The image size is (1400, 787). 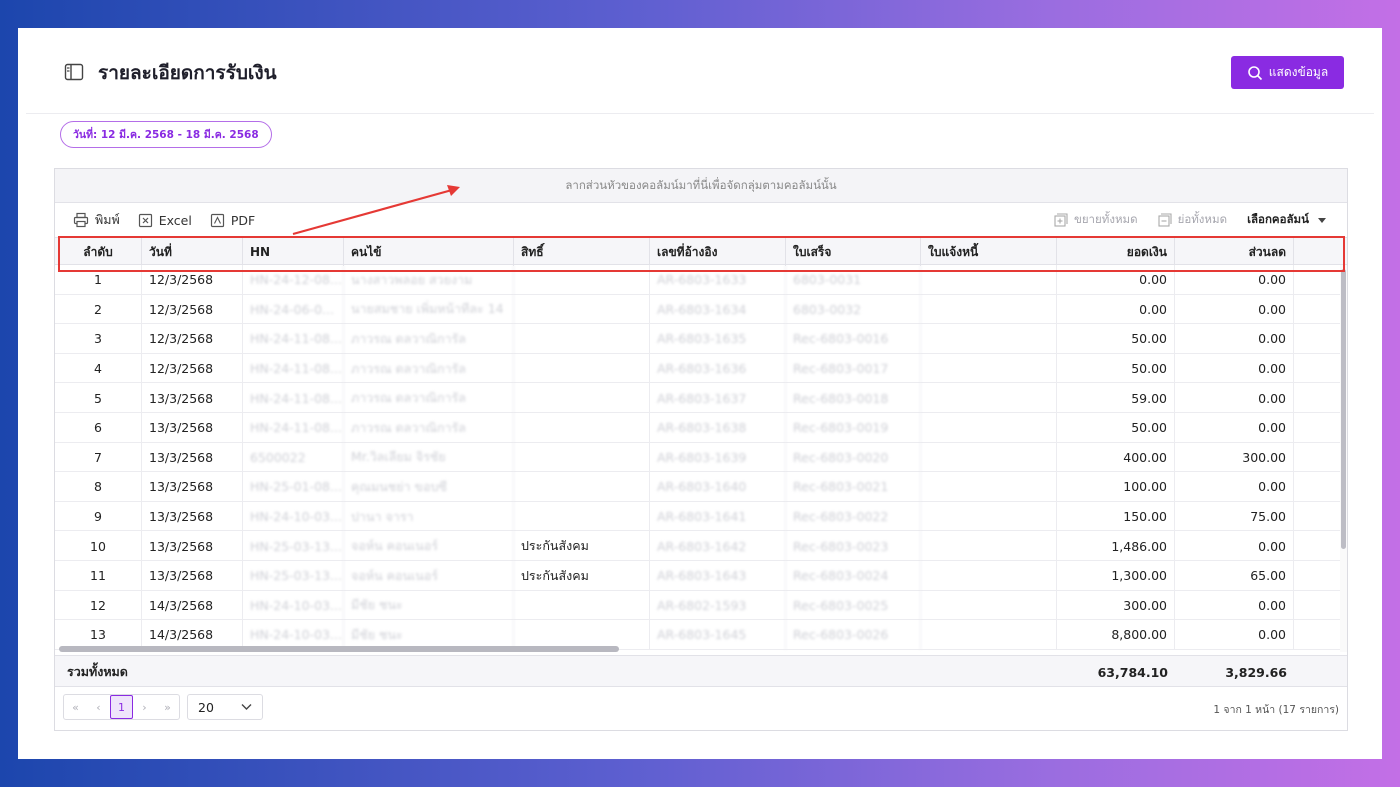 What do you see at coordinates (246, 707) in the screenshot?
I see `chevron-down-icon` at bounding box center [246, 707].